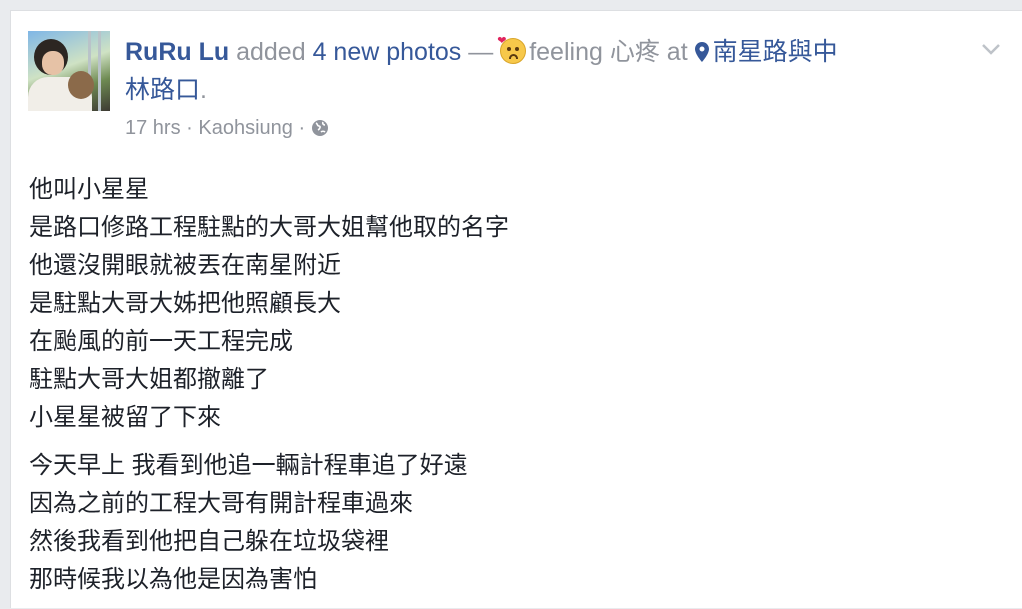  I want to click on at-text: at, so click(677, 52).